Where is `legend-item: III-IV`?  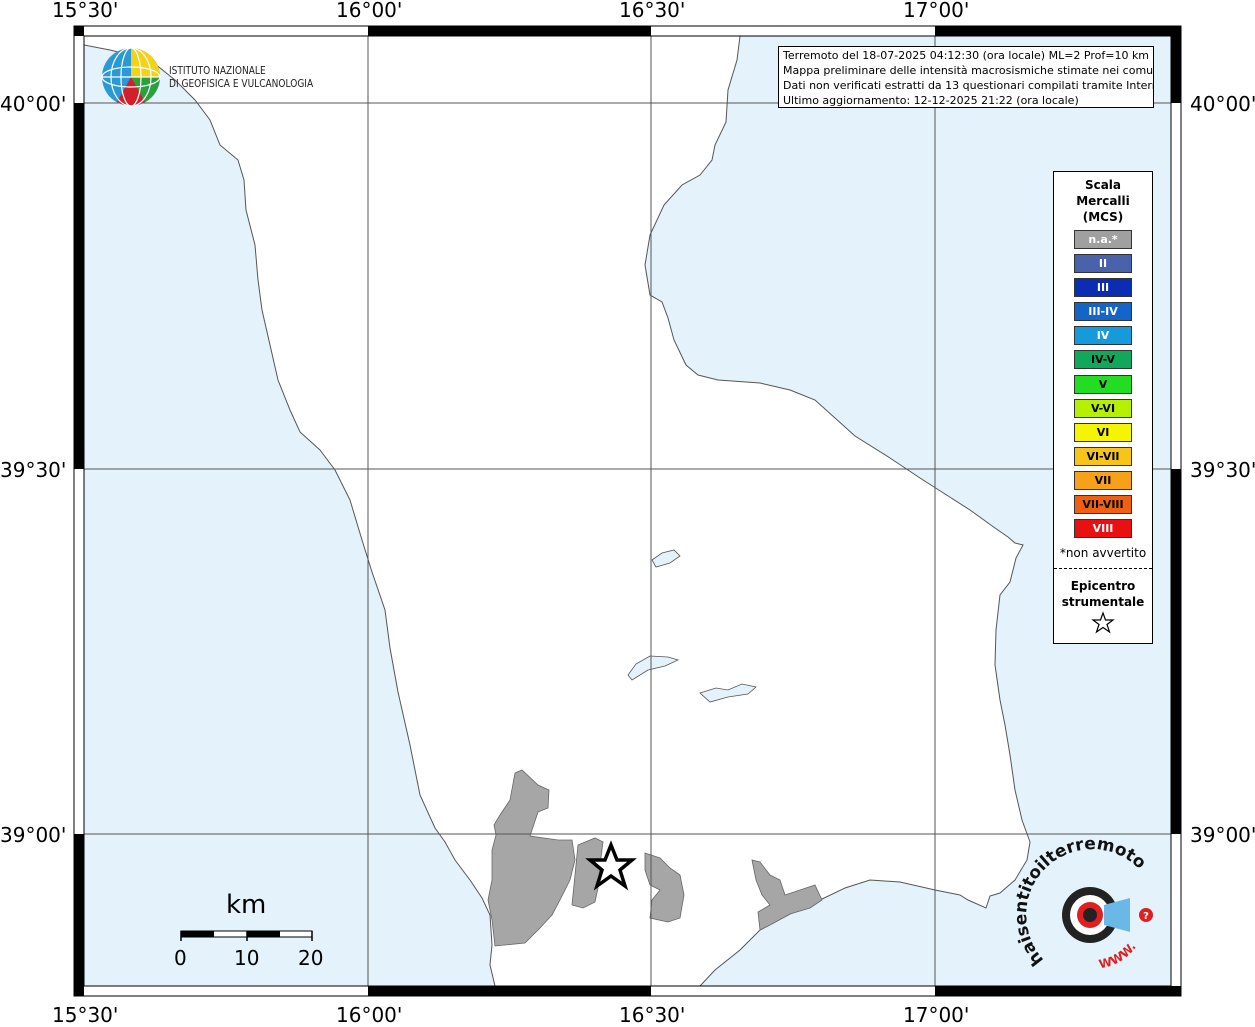
legend-item: III-IV is located at coordinates (1103, 312).